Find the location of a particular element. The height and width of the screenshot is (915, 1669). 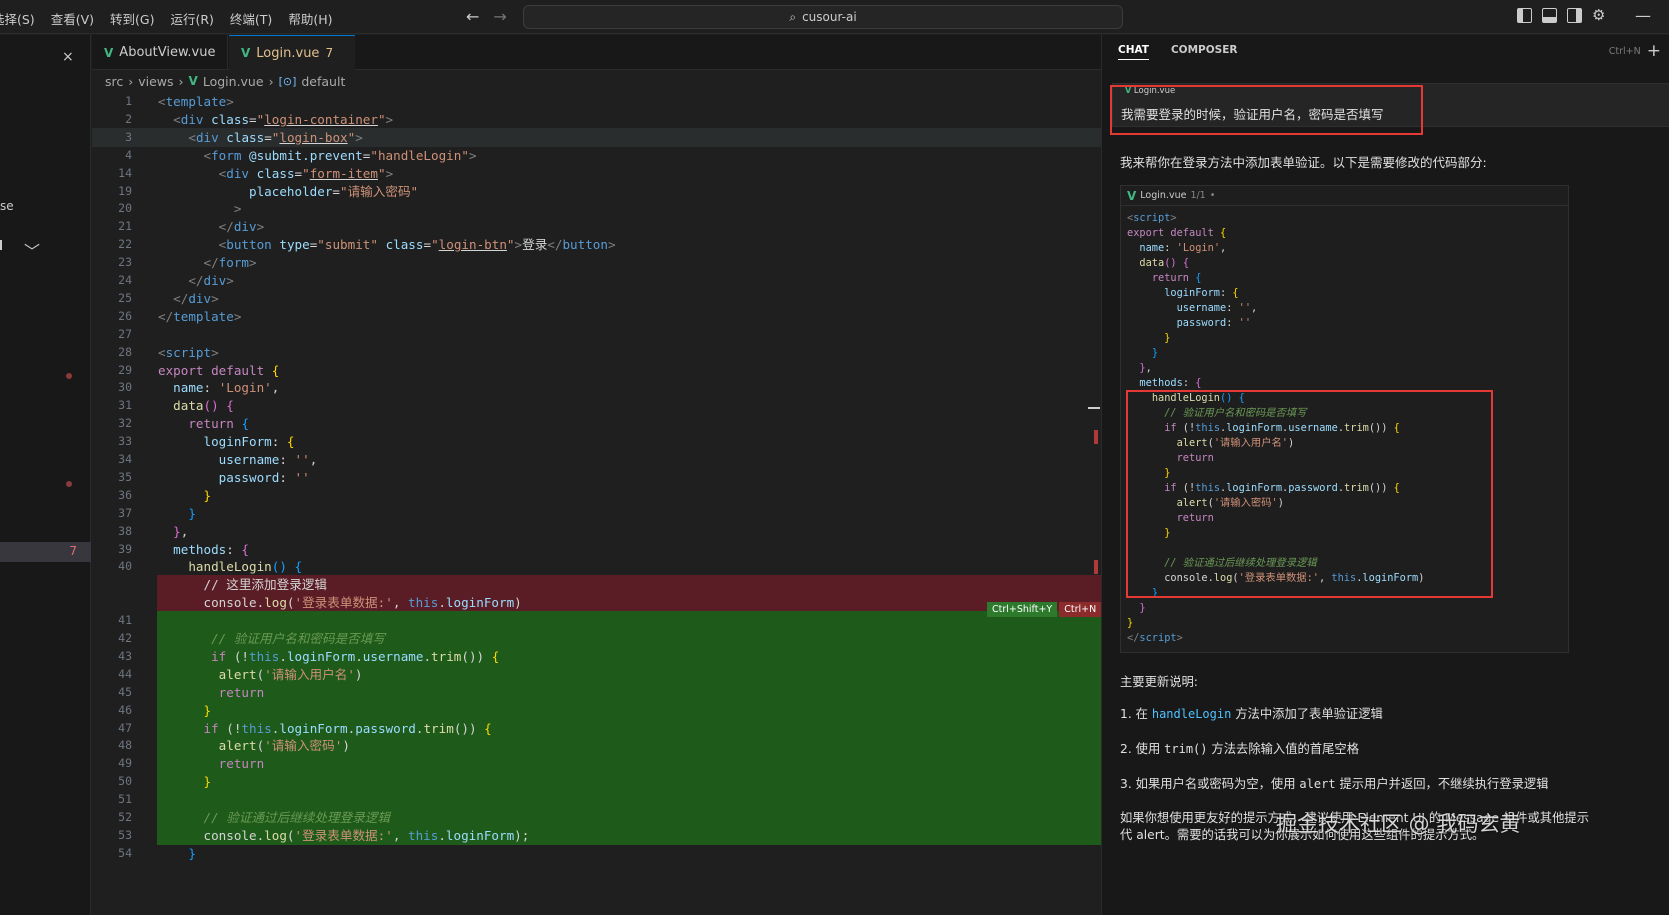

tab-aboutview: V AboutView.vue is located at coordinates (160, 52).